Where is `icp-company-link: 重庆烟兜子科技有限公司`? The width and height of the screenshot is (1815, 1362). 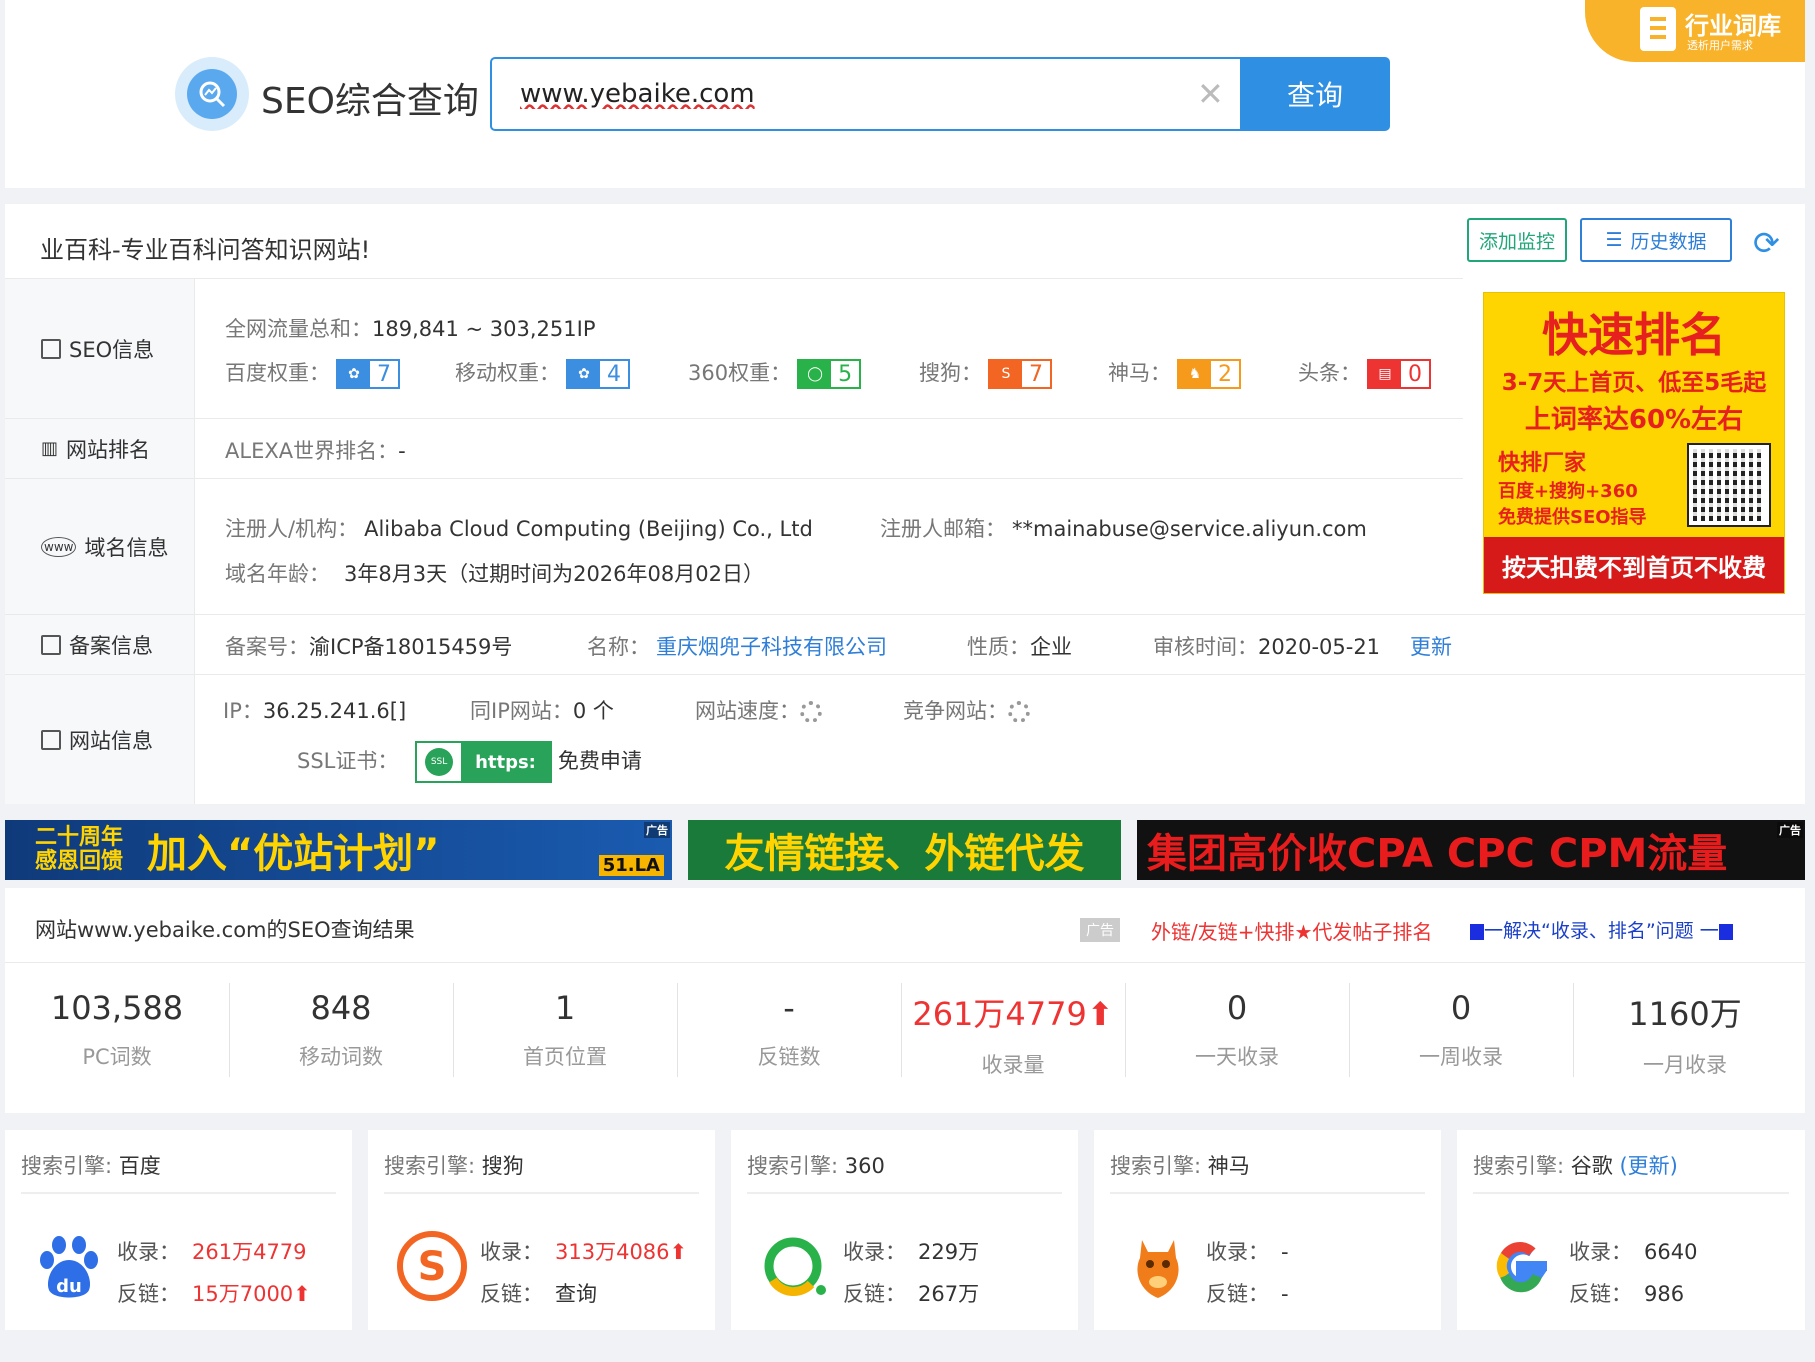
icp-company-link: 重庆烟兜子科技有限公司 is located at coordinates (771, 647).